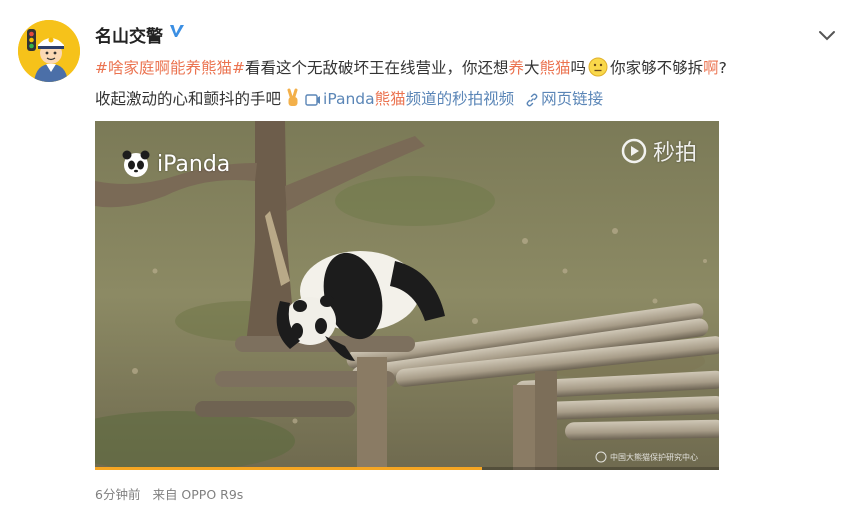 The width and height of the screenshot is (860, 522). Describe the element at coordinates (460, 99) in the screenshot. I see `video-link-suffix: 频道的秒拍视频` at that location.